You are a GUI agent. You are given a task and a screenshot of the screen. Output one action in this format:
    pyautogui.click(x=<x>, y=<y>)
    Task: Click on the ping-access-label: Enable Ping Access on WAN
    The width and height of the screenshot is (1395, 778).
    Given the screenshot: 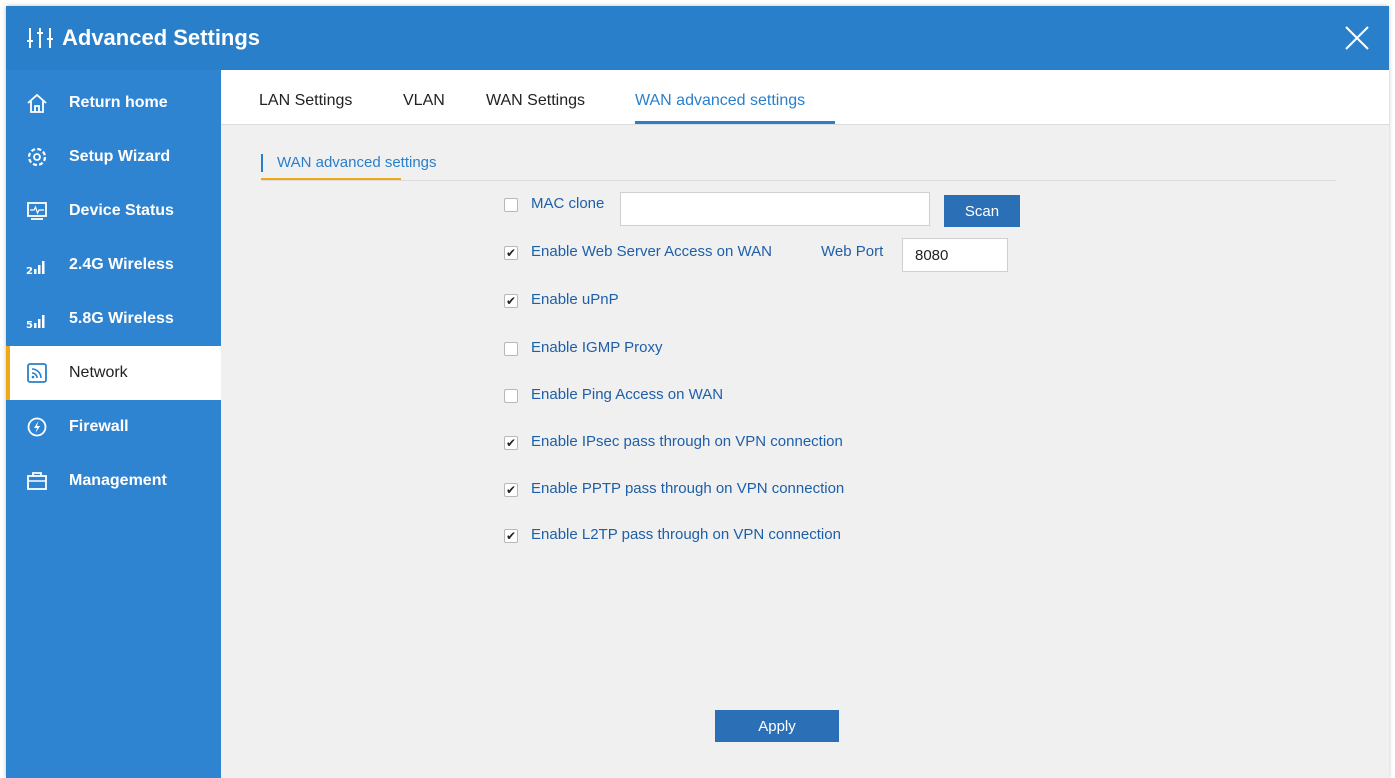 What is the action you would take?
    pyautogui.click(x=627, y=394)
    